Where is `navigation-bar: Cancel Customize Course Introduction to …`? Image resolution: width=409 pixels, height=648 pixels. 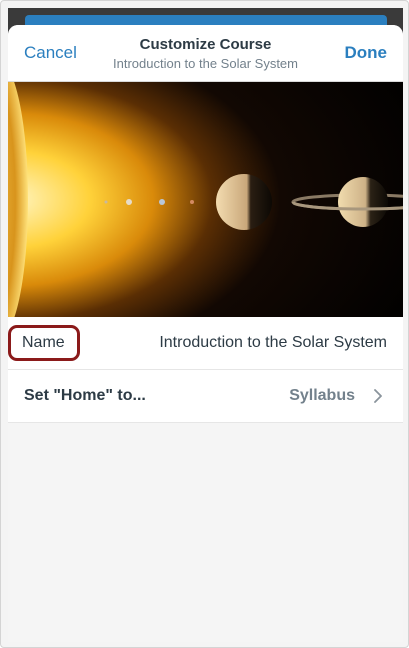
navigation-bar: Cancel Customize Course Introduction to … is located at coordinates (205, 53).